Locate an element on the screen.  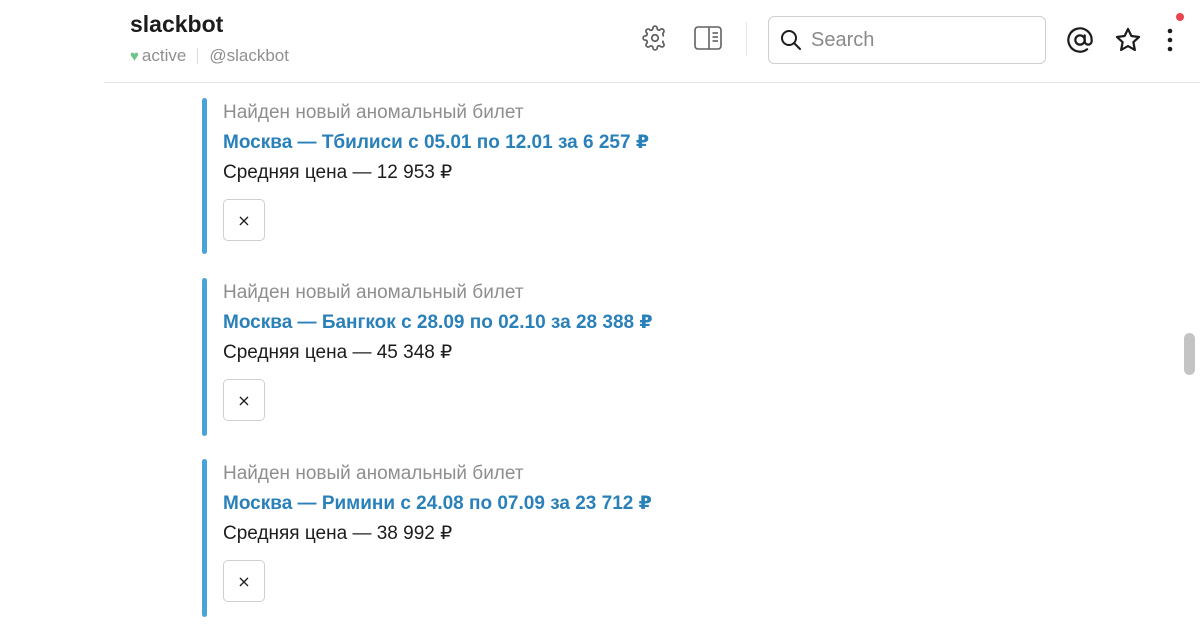
channel-meta: ♥ active @slackbot is located at coordinates (209, 56).